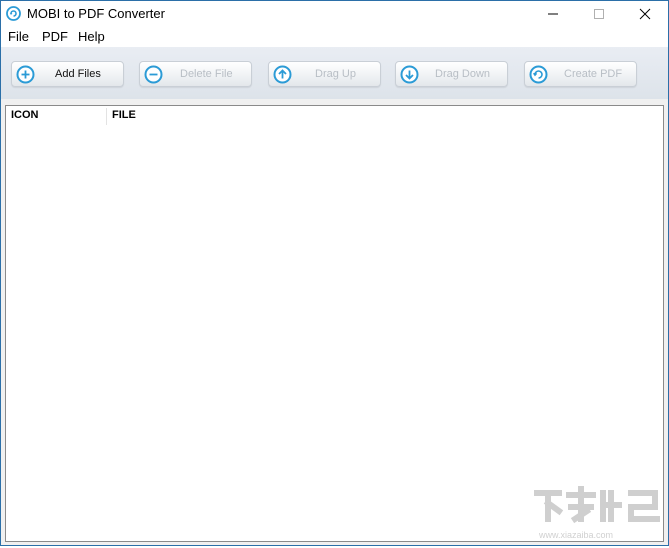 The height and width of the screenshot is (548, 669). Describe the element at coordinates (96, 13) in the screenshot. I see `window-title: MOBI to PDF Converter` at that location.